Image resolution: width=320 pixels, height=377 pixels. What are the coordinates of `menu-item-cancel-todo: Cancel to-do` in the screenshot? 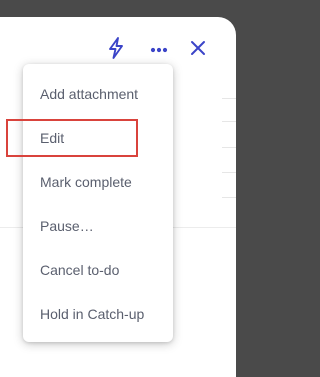 It's located at (98, 270).